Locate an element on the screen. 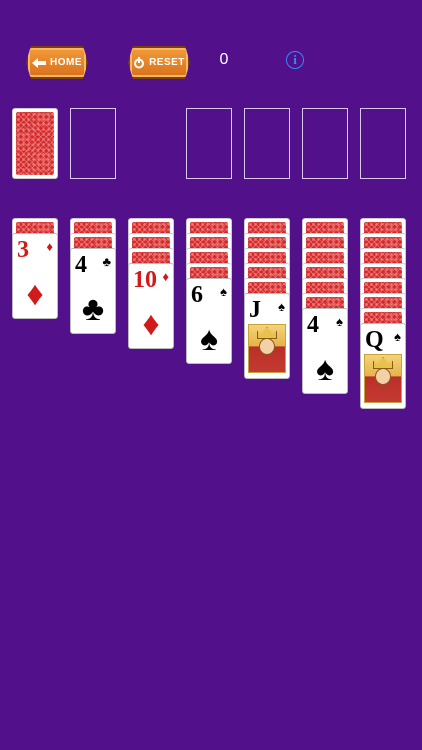 The image size is (422, 750). card-suit-small: ♣ is located at coordinates (106, 261).